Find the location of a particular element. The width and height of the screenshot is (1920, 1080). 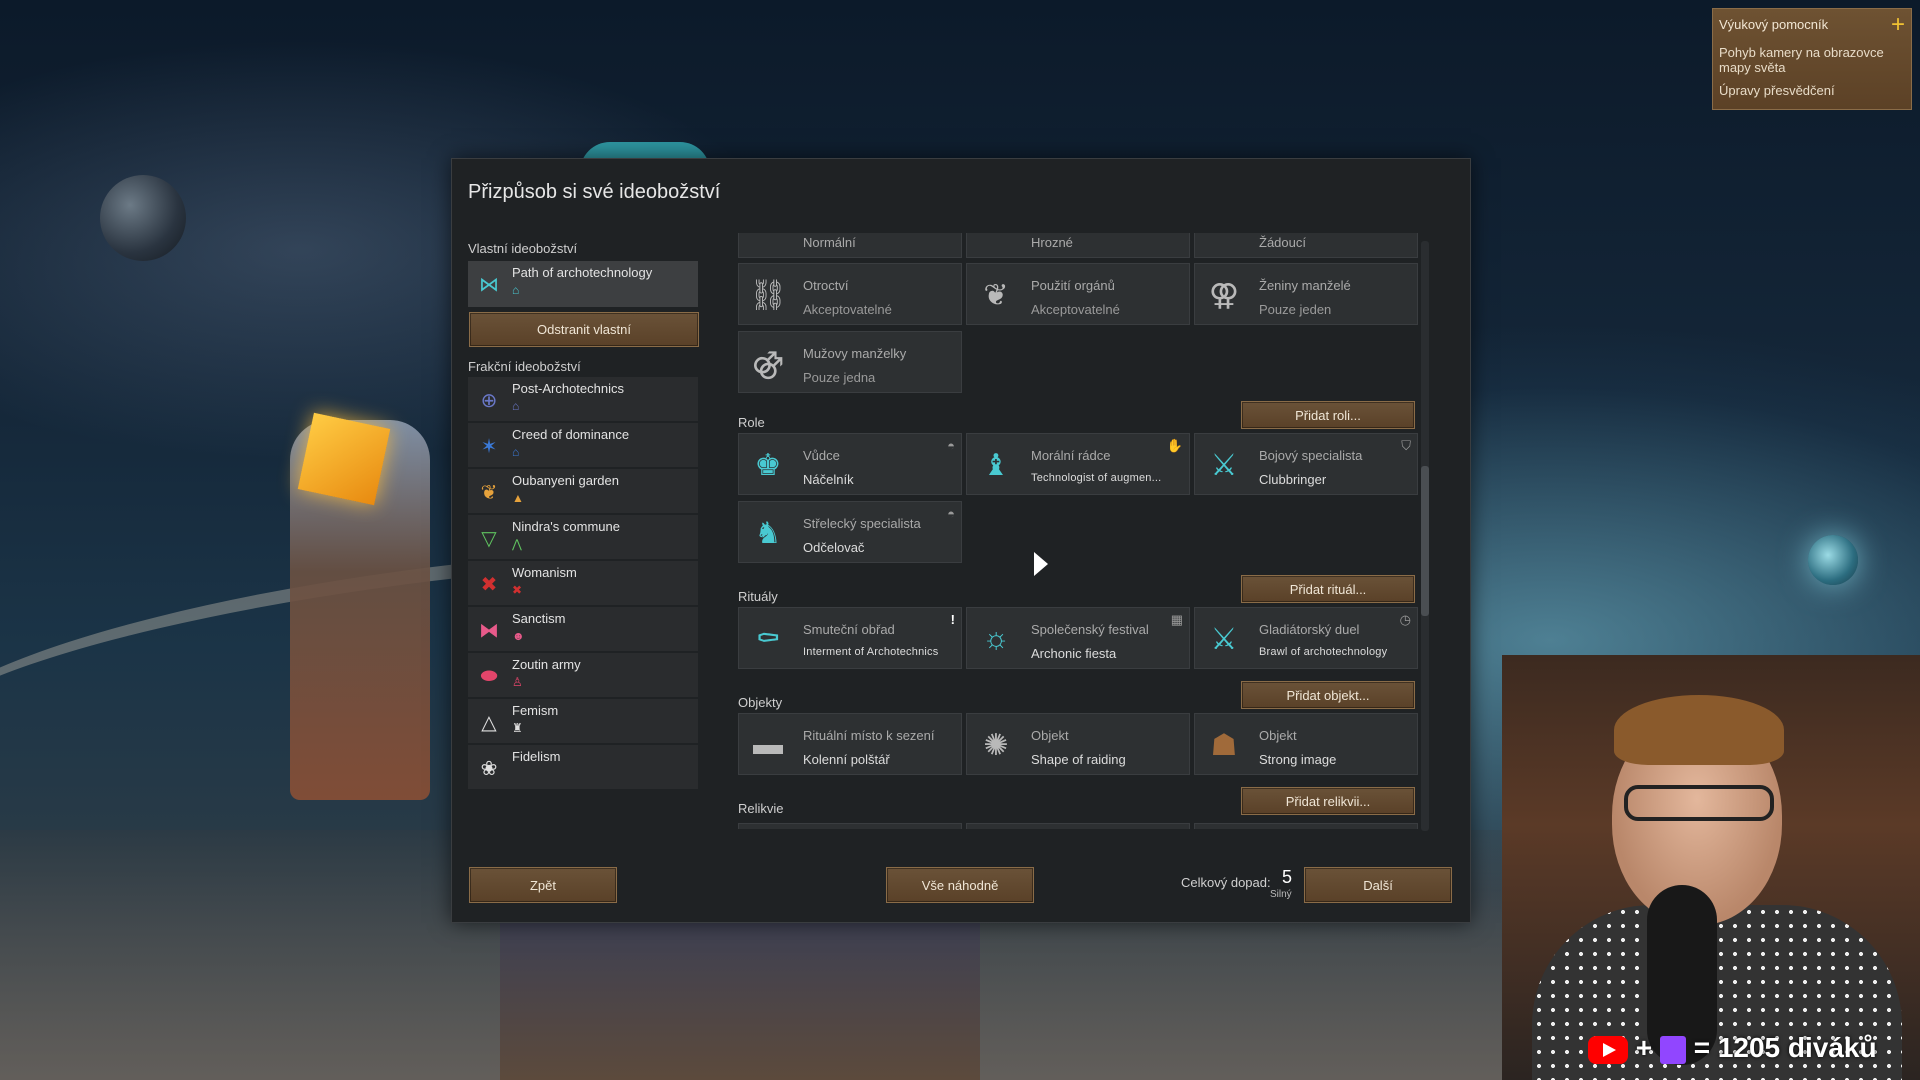

back-button: Zpět is located at coordinates (543, 885).